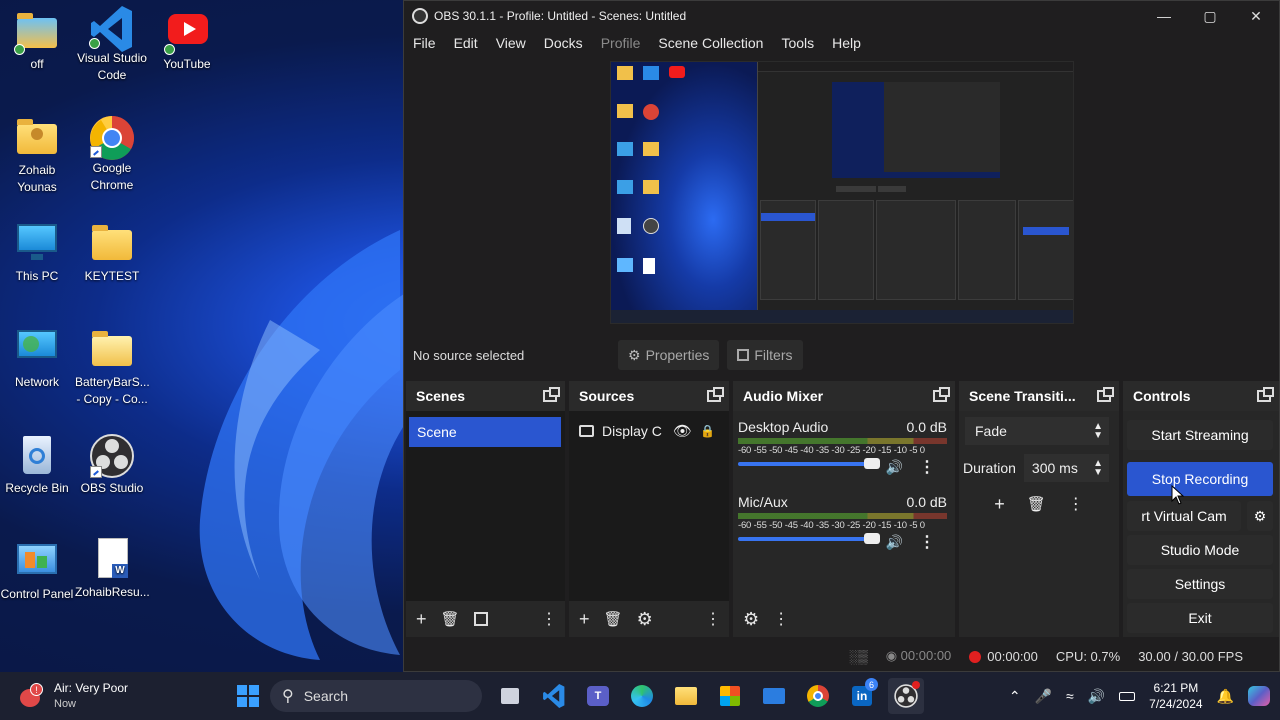 This screenshot has height=720, width=1280. I want to click on source-item: Display C 👁 🔒, so click(647, 431).